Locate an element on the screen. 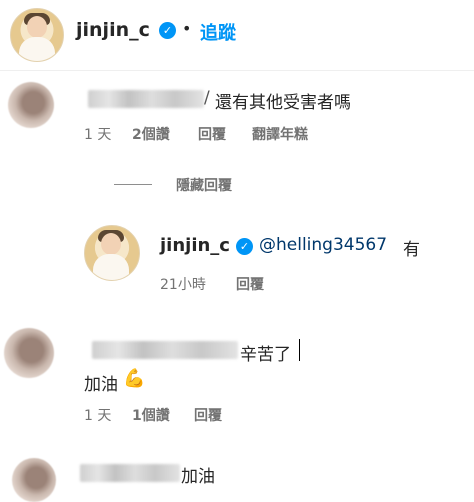 This screenshot has width=474, height=502. comment-likes: 2個讚 is located at coordinates (151, 134).